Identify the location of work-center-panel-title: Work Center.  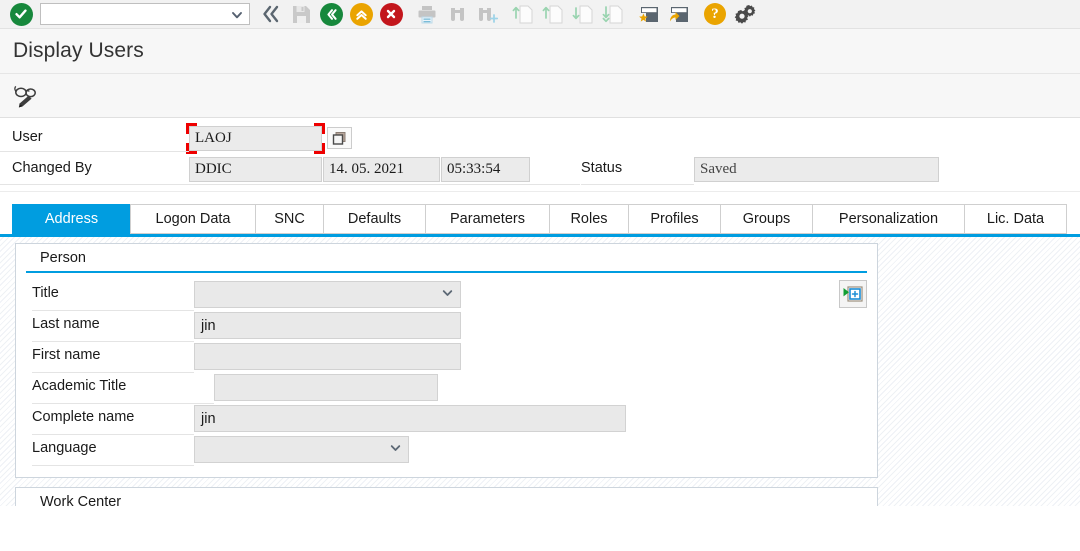
(446, 497).